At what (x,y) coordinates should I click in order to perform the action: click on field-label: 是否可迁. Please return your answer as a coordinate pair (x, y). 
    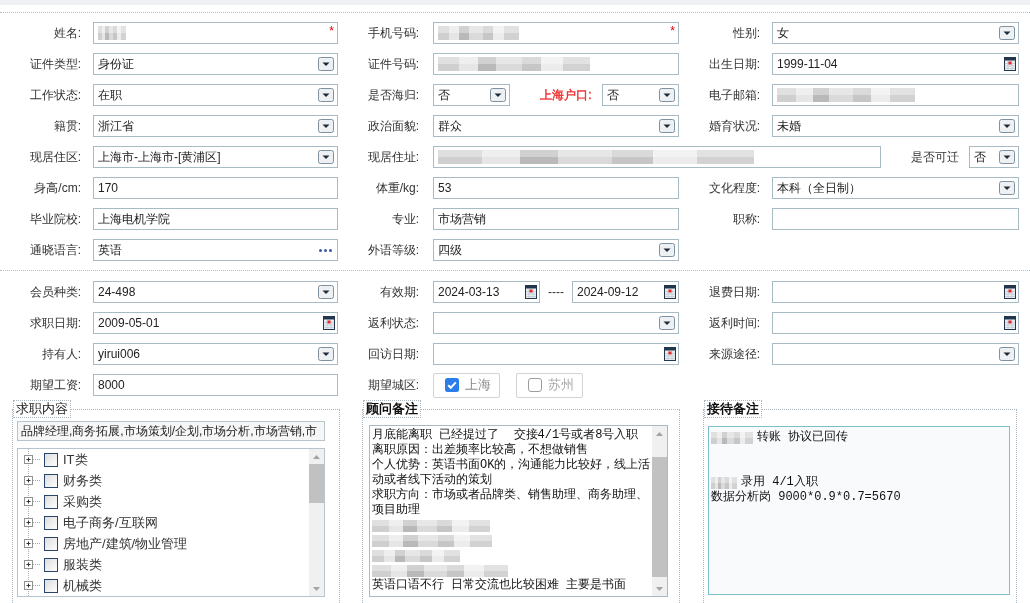
    Looking at the image, I should click on (934, 157).